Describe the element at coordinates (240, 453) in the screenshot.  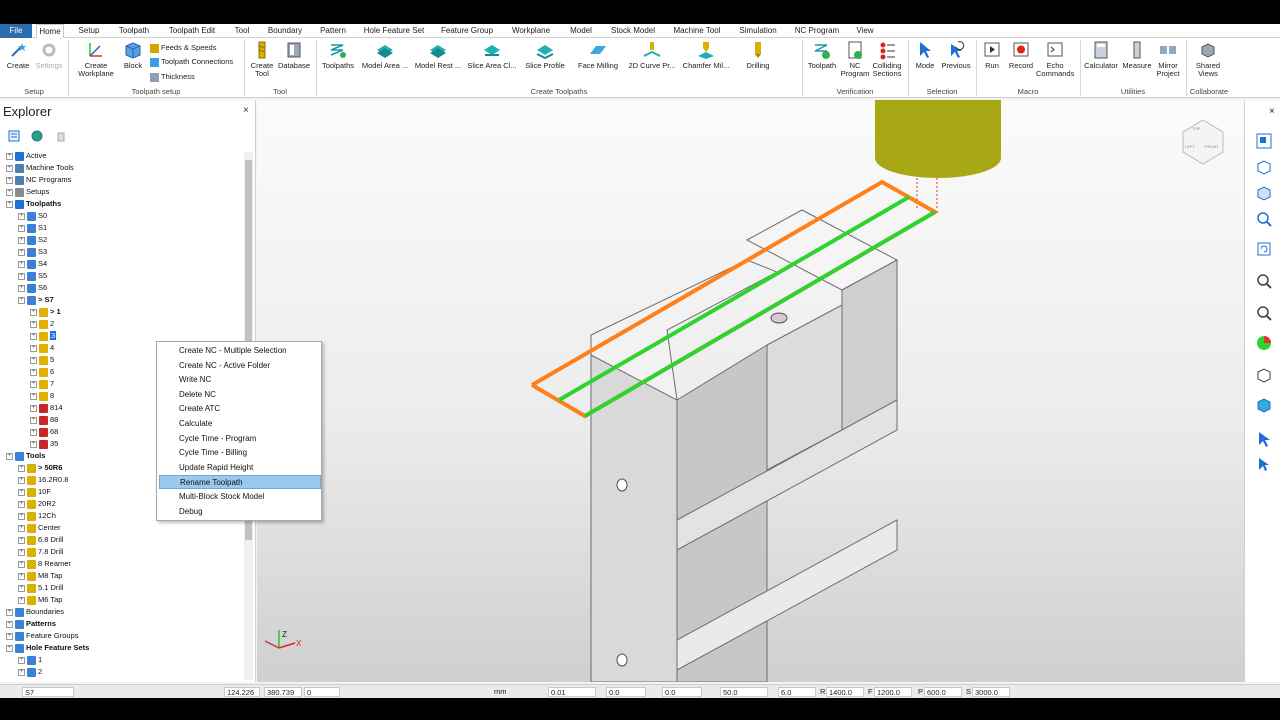
I see `context-menu-item: Cycle Time - Billing` at that location.